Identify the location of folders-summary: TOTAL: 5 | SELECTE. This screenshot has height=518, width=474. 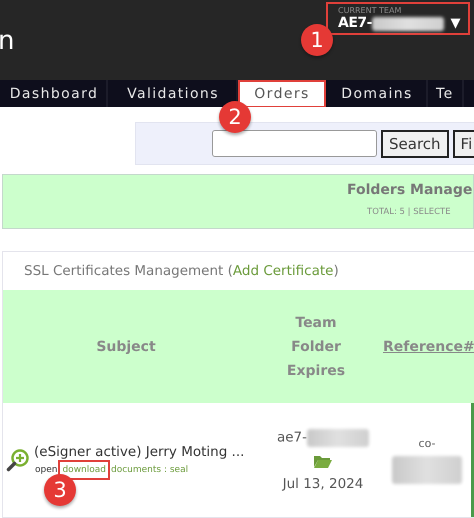
(409, 212).